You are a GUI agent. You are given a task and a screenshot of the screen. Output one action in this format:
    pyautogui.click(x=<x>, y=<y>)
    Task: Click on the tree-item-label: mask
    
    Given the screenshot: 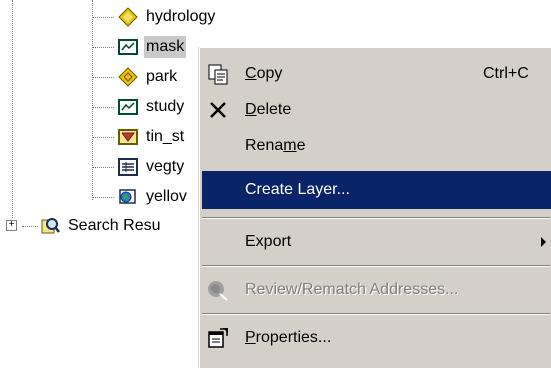 What is the action you would take?
    pyautogui.click(x=165, y=47)
    